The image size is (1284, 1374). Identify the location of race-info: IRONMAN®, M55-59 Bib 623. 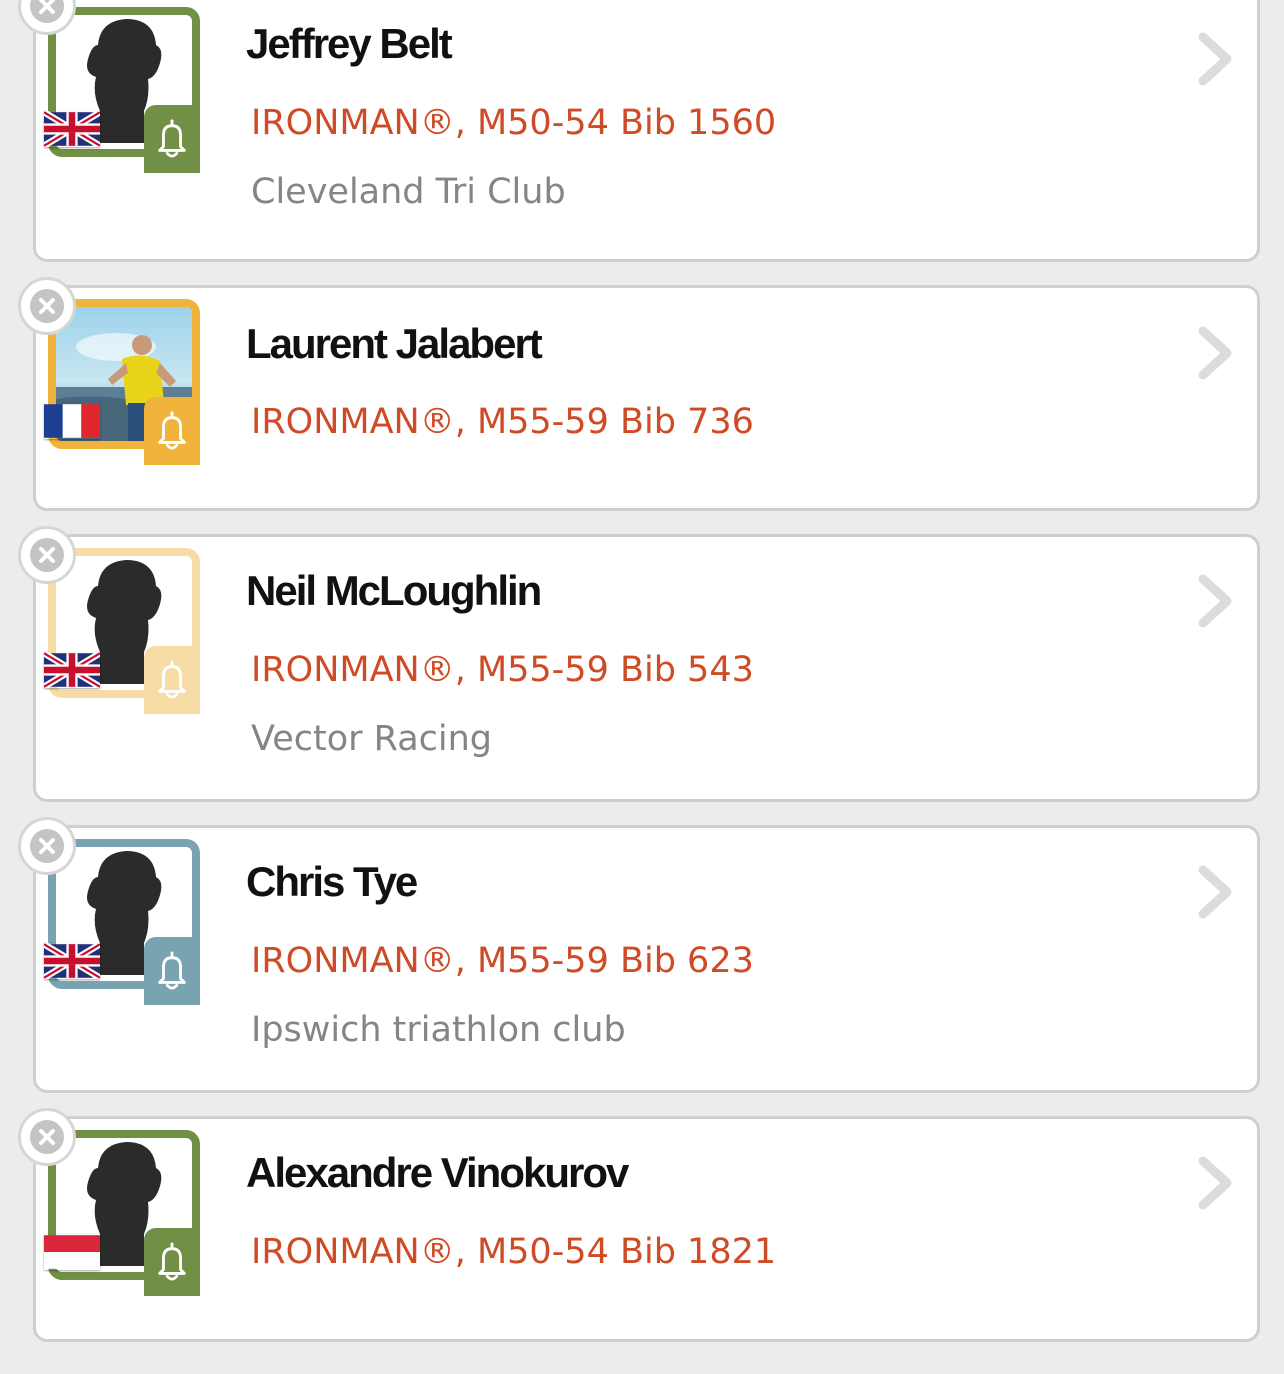
(502, 961).